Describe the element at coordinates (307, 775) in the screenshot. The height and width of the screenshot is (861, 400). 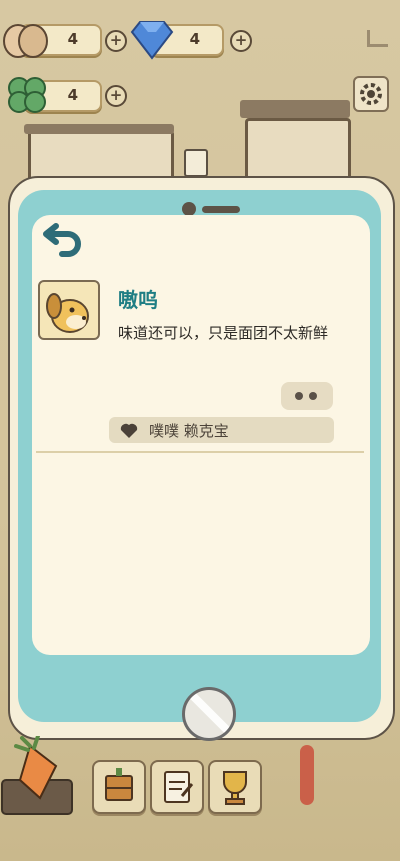
I see `red-marker` at that location.